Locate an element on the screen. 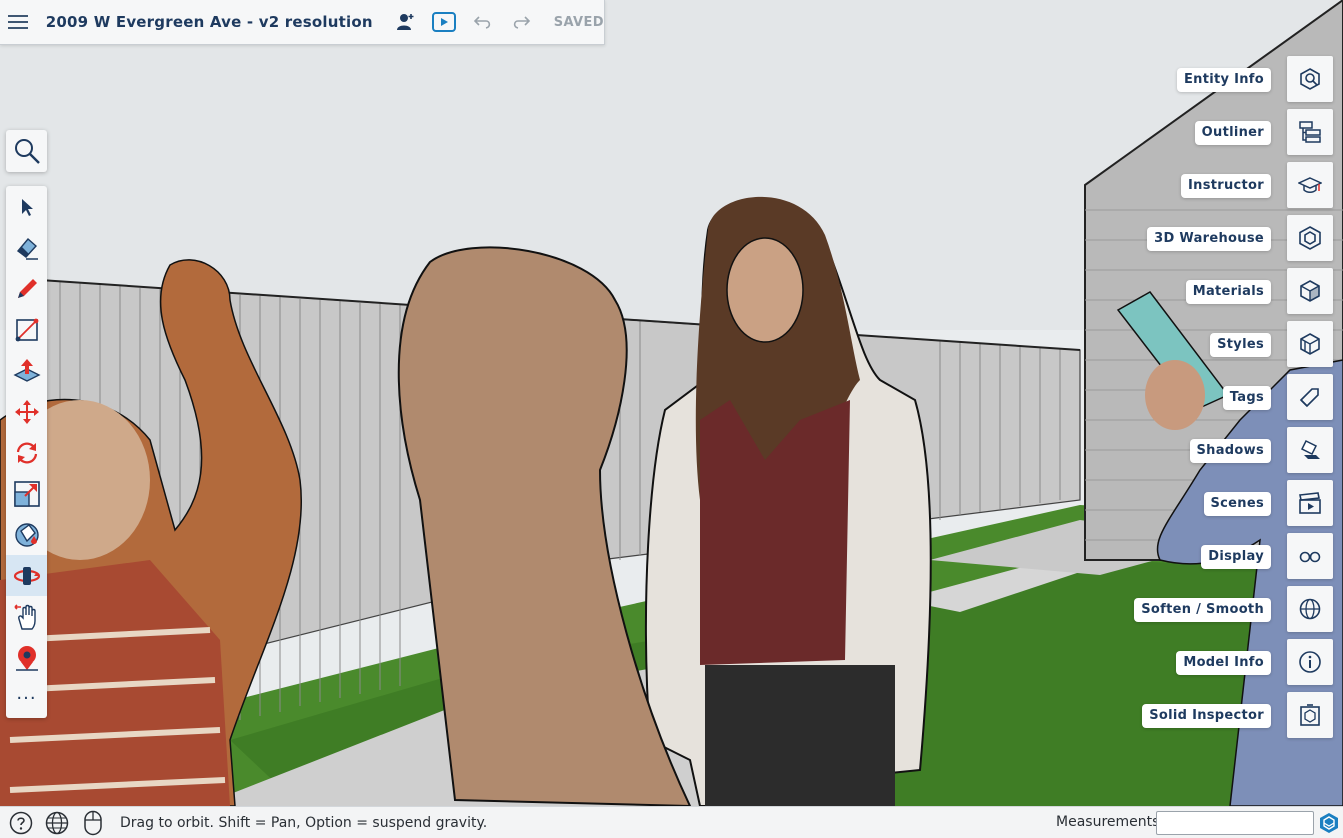  pencil-tool is located at coordinates (26, 288).